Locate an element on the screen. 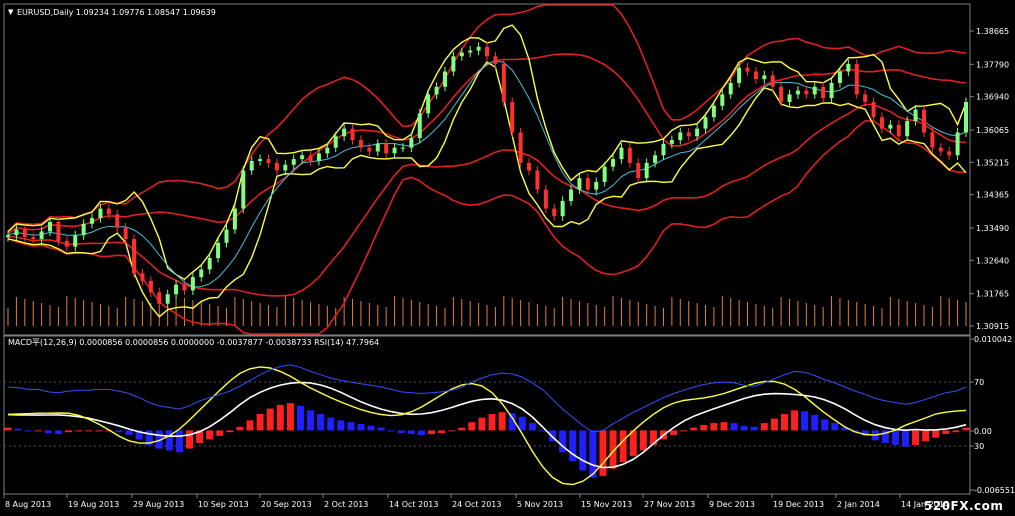 This screenshot has width=1015, height=516. date-tick-label: 5 Nov 2013 is located at coordinates (540, 504).